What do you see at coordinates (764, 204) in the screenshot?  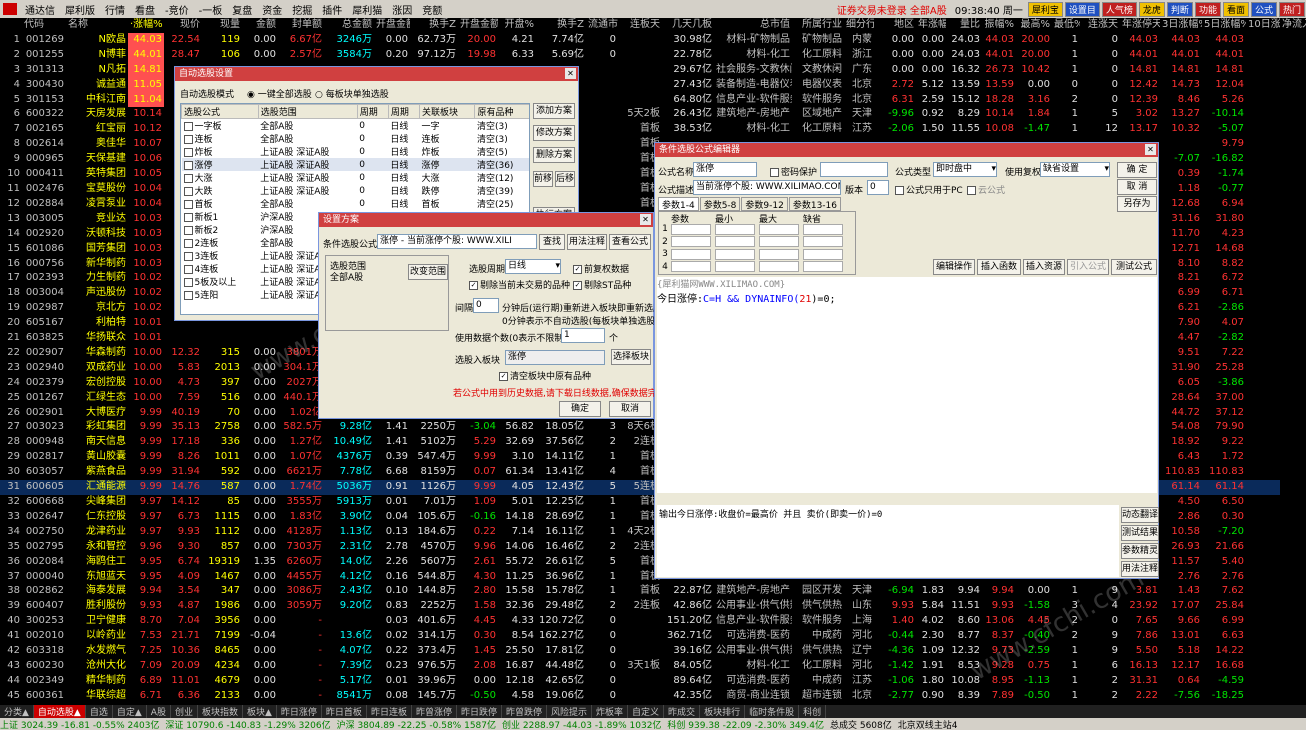 I see `param-tab: 参数9-12` at bounding box center [764, 204].